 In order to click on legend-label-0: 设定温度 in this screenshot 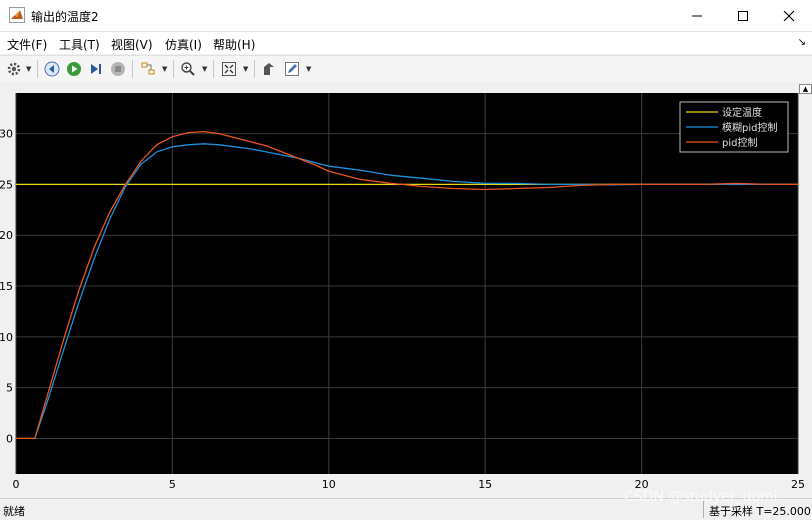, I will do `click(742, 112)`.